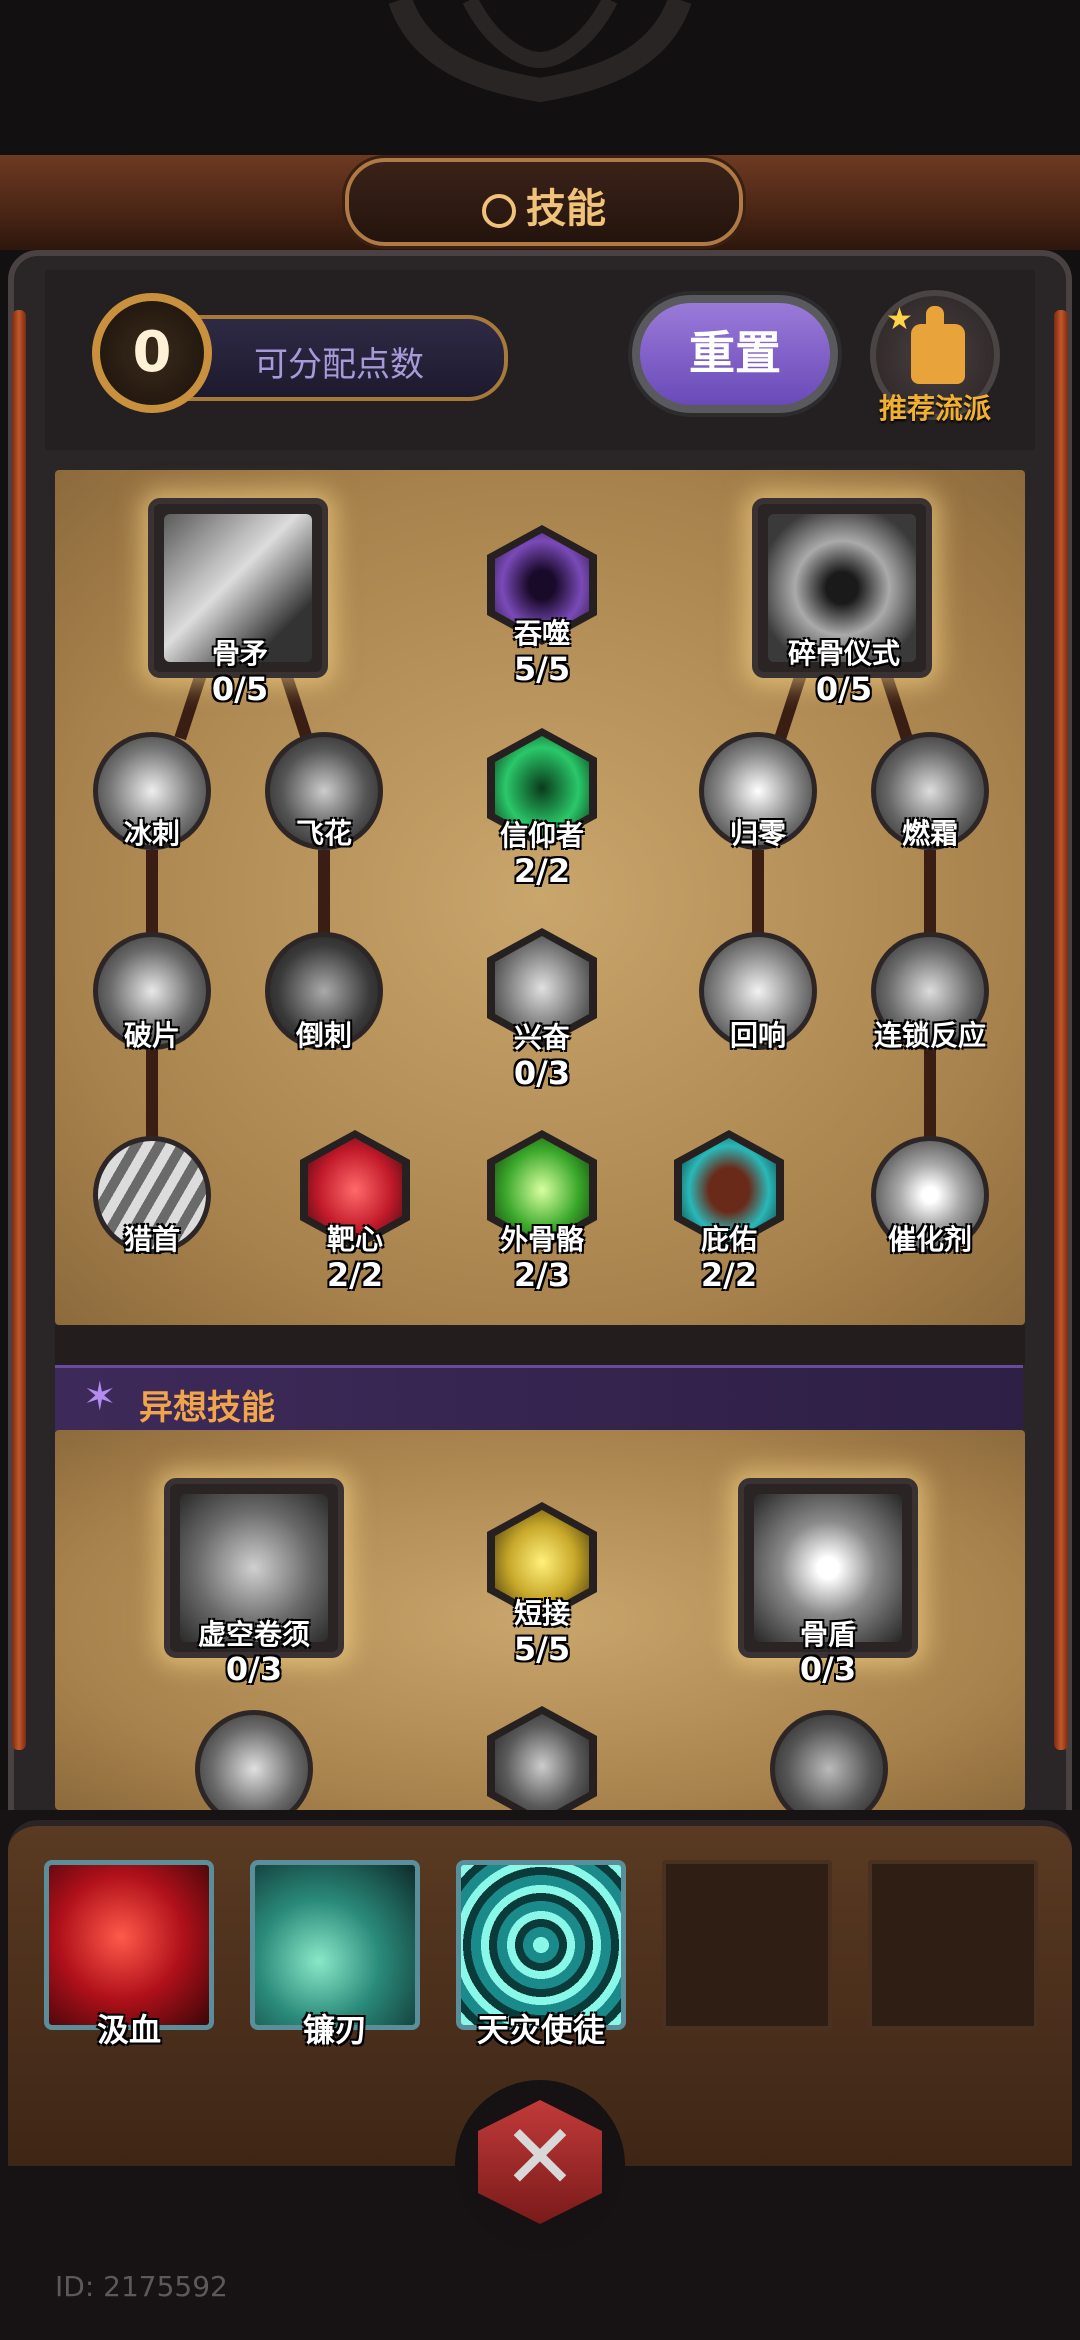  I want to click on mystery-skills-title: 异想技能, so click(207, 1408).